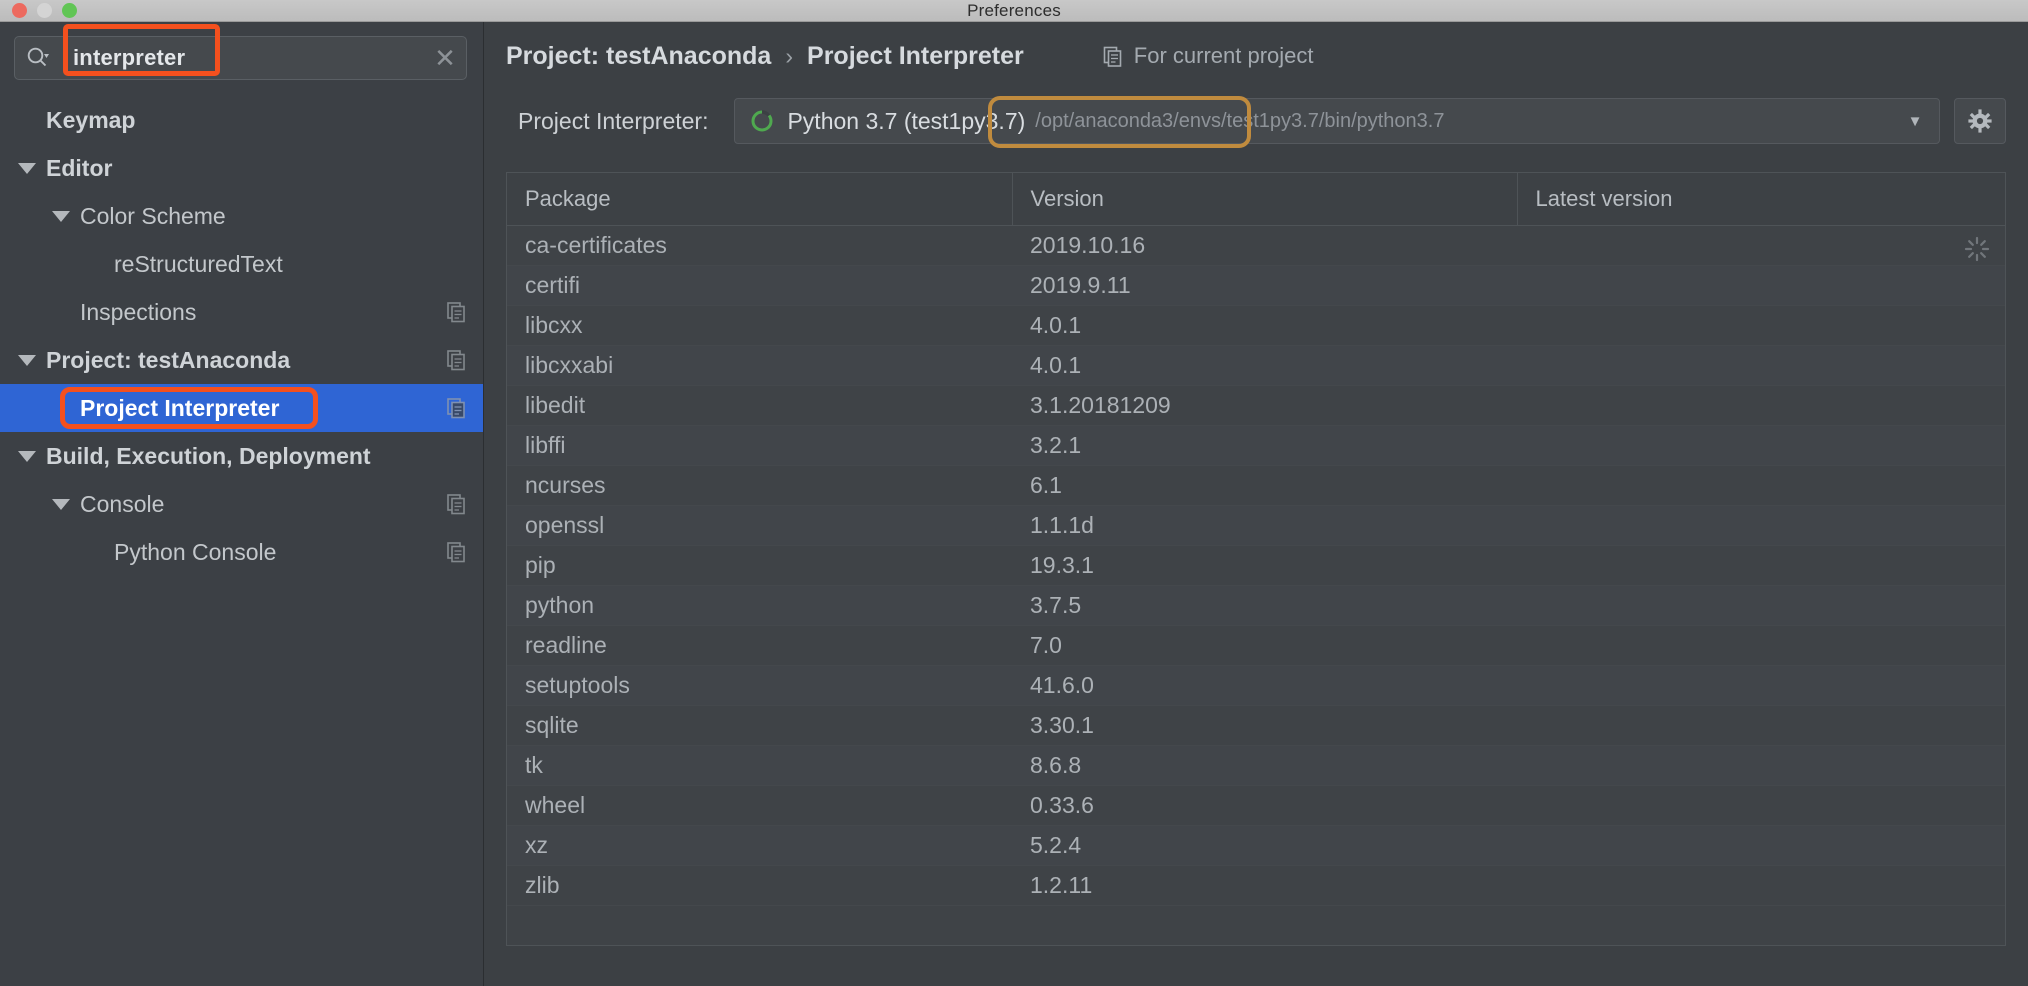 Image resolution: width=2028 pixels, height=986 pixels. I want to click on page-title: Project Interpreter, so click(915, 55).